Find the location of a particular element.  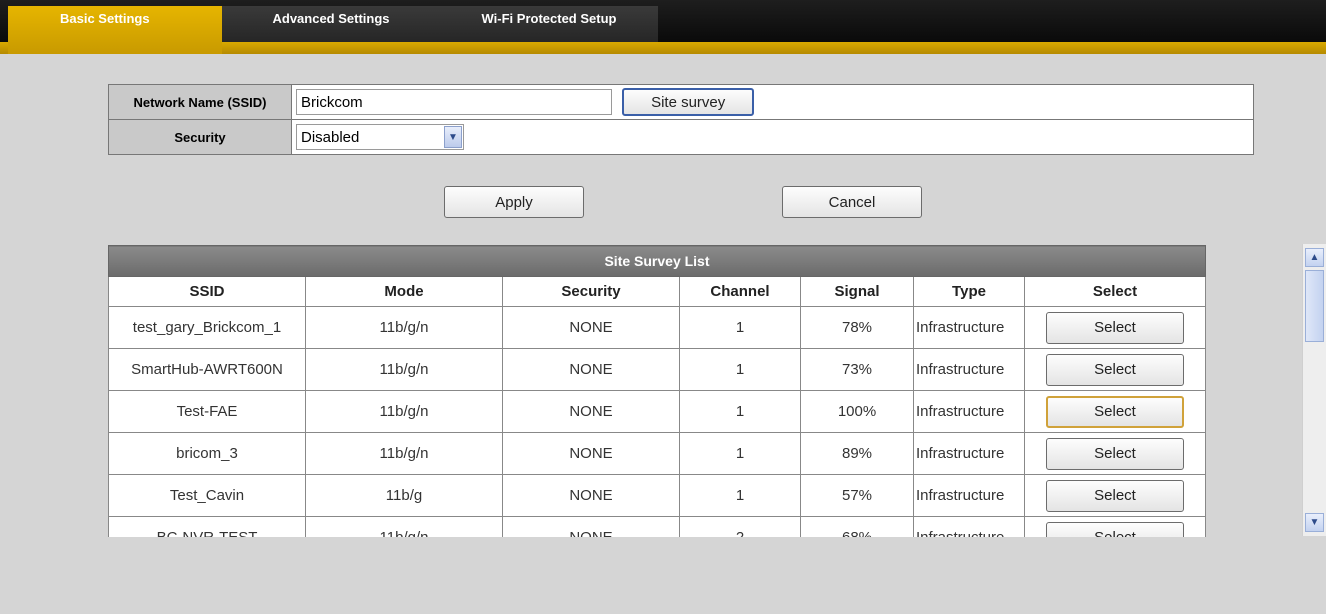

cell-ssid: Test_Cavin is located at coordinates (207, 495).